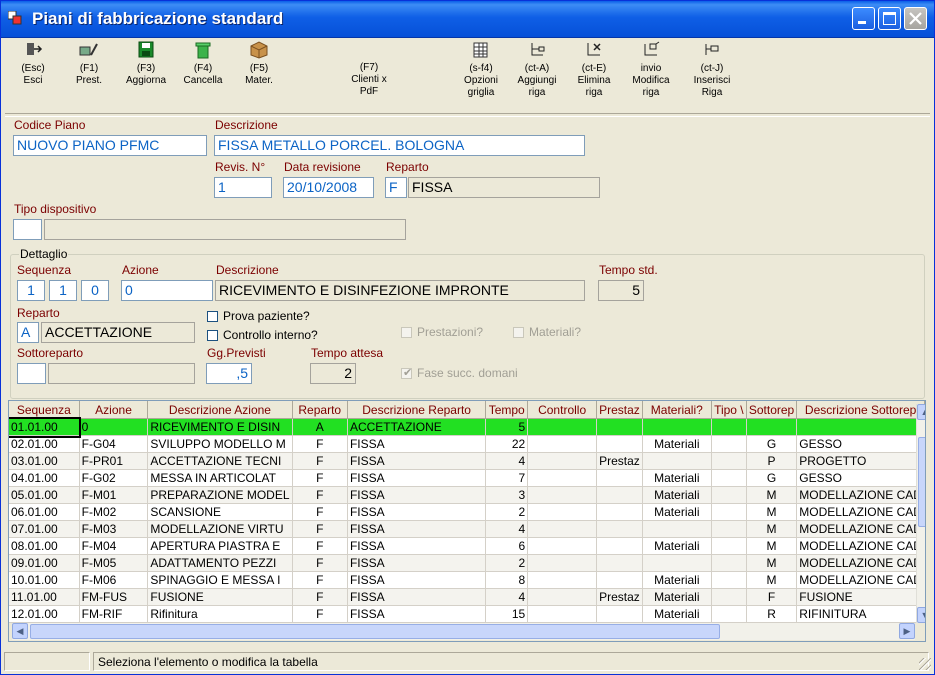 This screenshot has width=935, height=675. I want to click on table-cell: FM-FUS, so click(114, 597).